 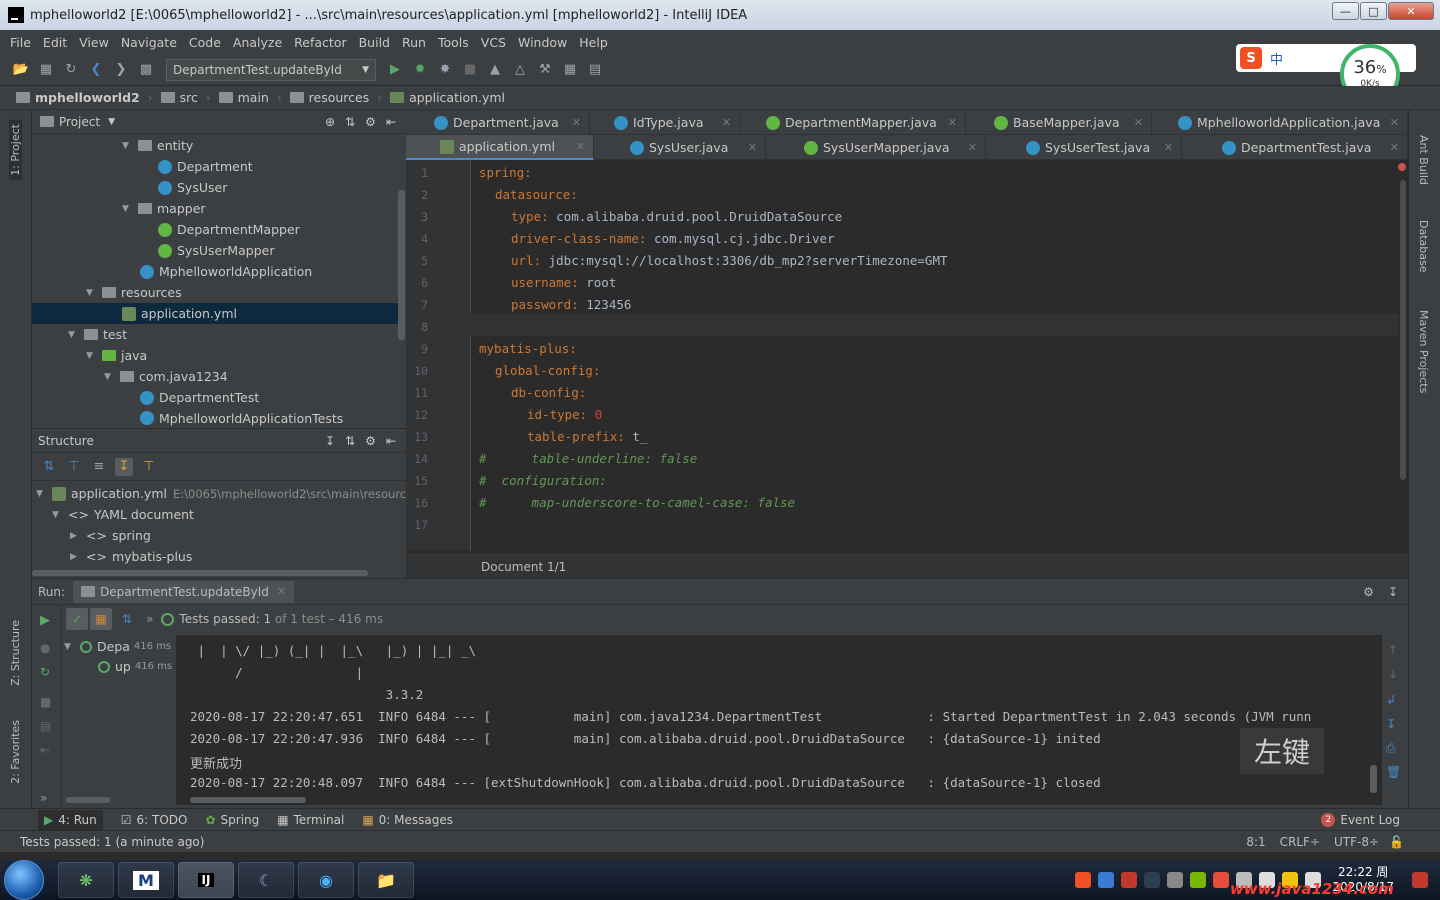 What do you see at coordinates (1255, 842) in the screenshot?
I see `caret-position: 8:1` at bounding box center [1255, 842].